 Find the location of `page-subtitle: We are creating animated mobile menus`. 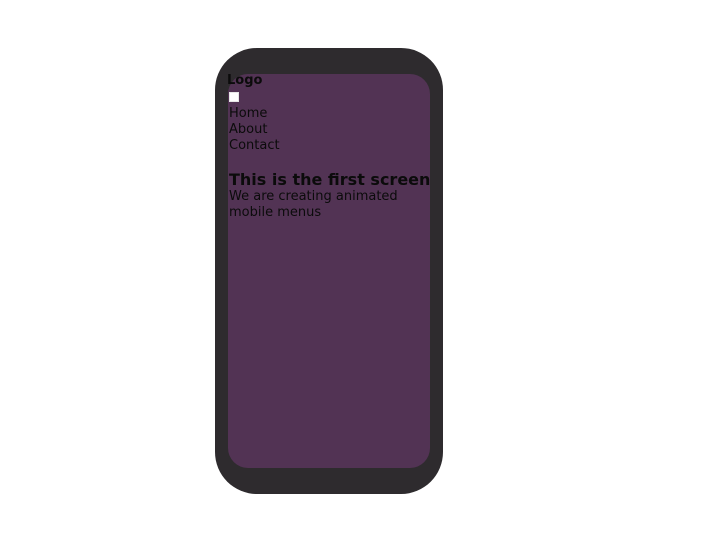

page-subtitle: We are creating animated mobile menus is located at coordinates (313, 204).